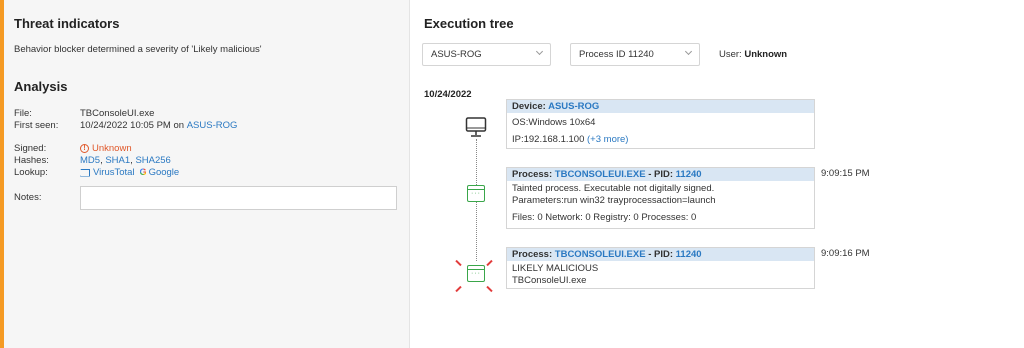 The height and width of the screenshot is (348, 1024). What do you see at coordinates (212, 125) in the screenshot?
I see `first-seen-device-link: ASUS-ROG` at bounding box center [212, 125].